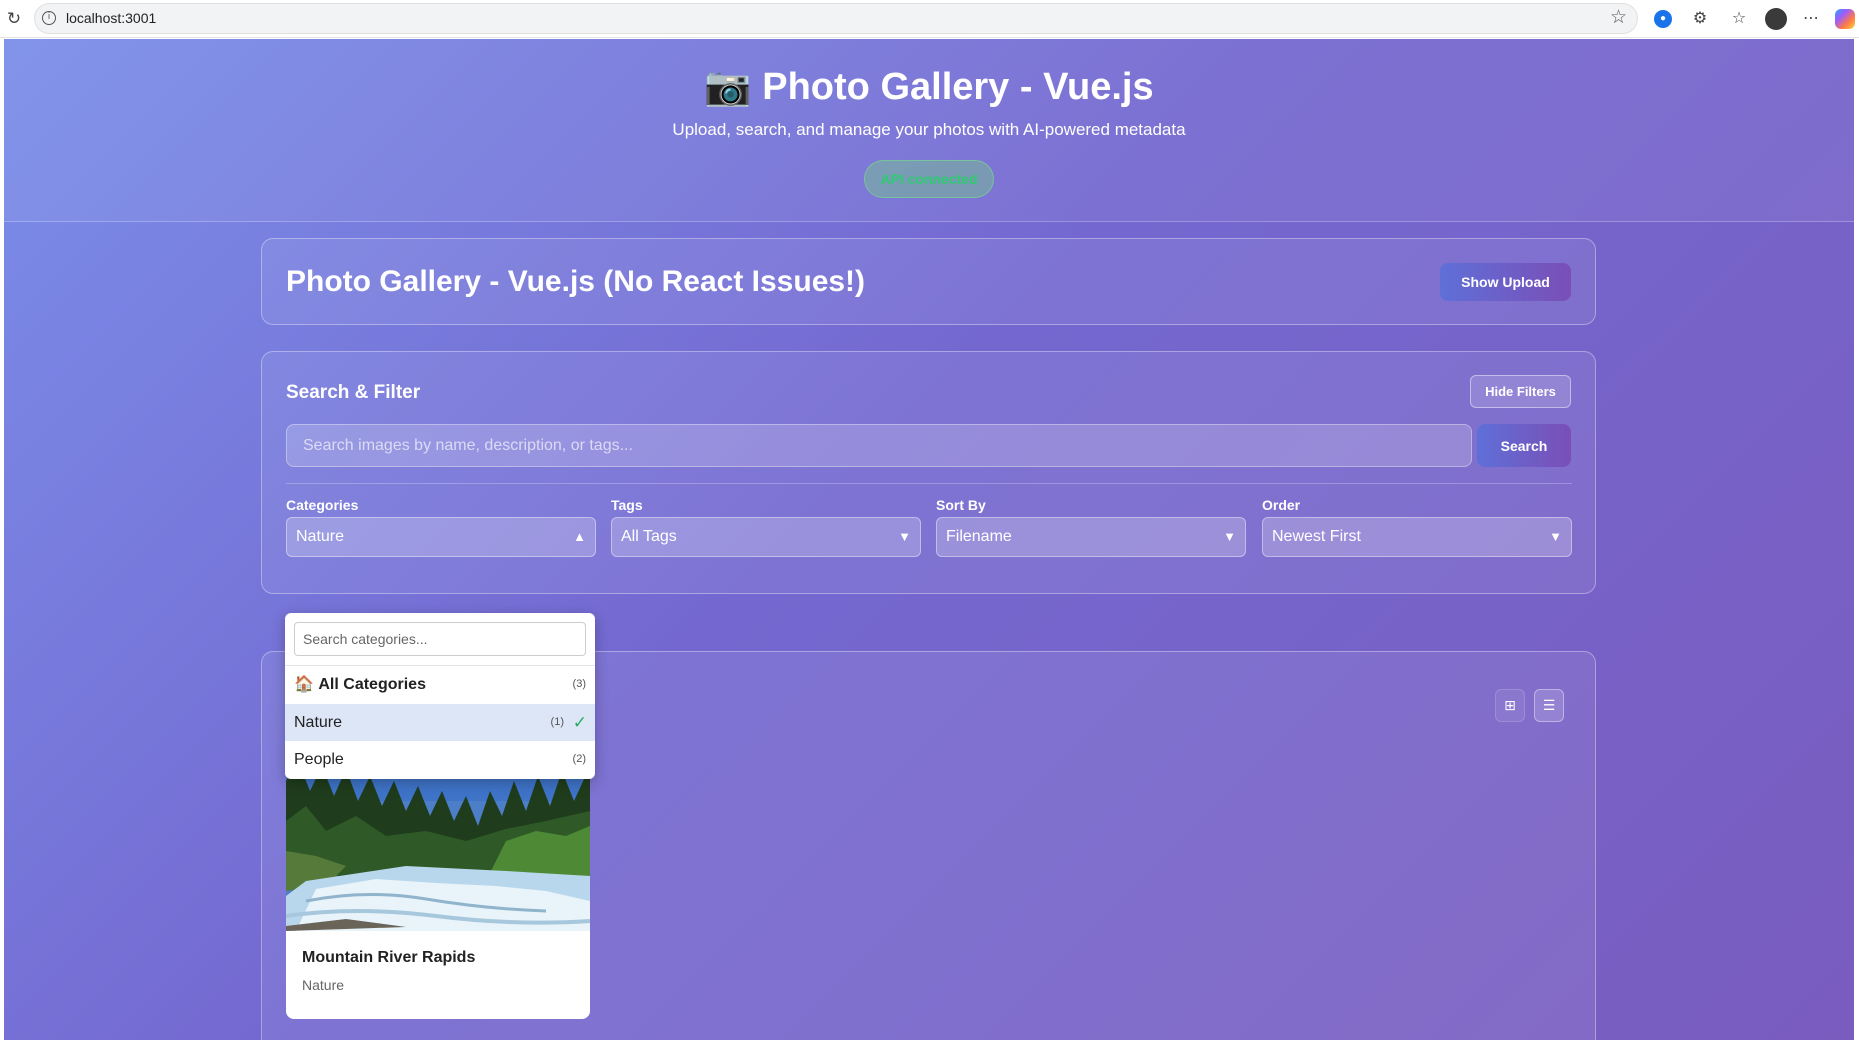 This screenshot has height=1040, width=1859. Describe the element at coordinates (304, 684) in the screenshot. I see `home-icon: 🏠` at that location.